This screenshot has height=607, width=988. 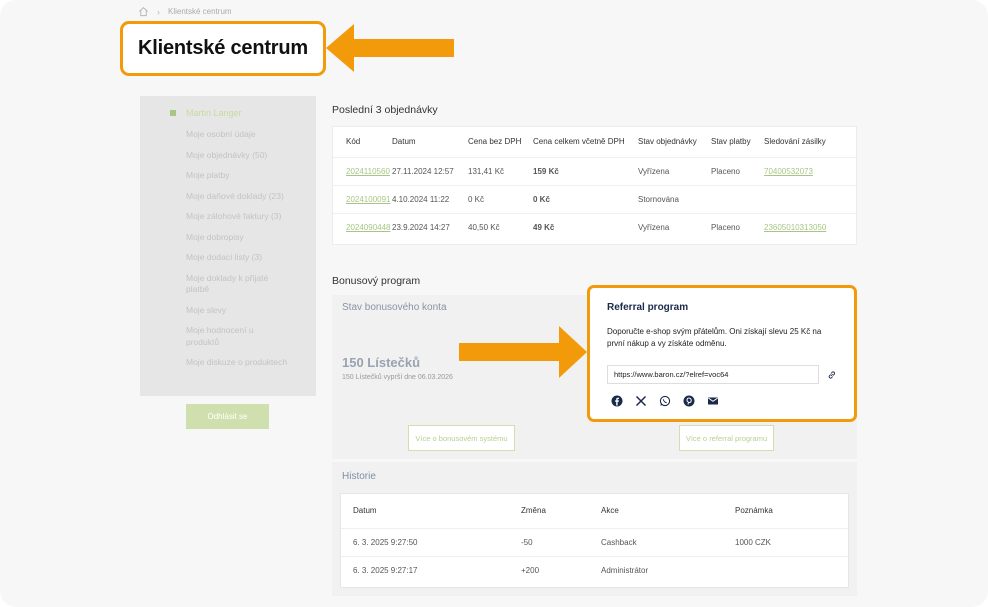 I want to click on column-header: Sledování zásilky, so click(x=795, y=142).